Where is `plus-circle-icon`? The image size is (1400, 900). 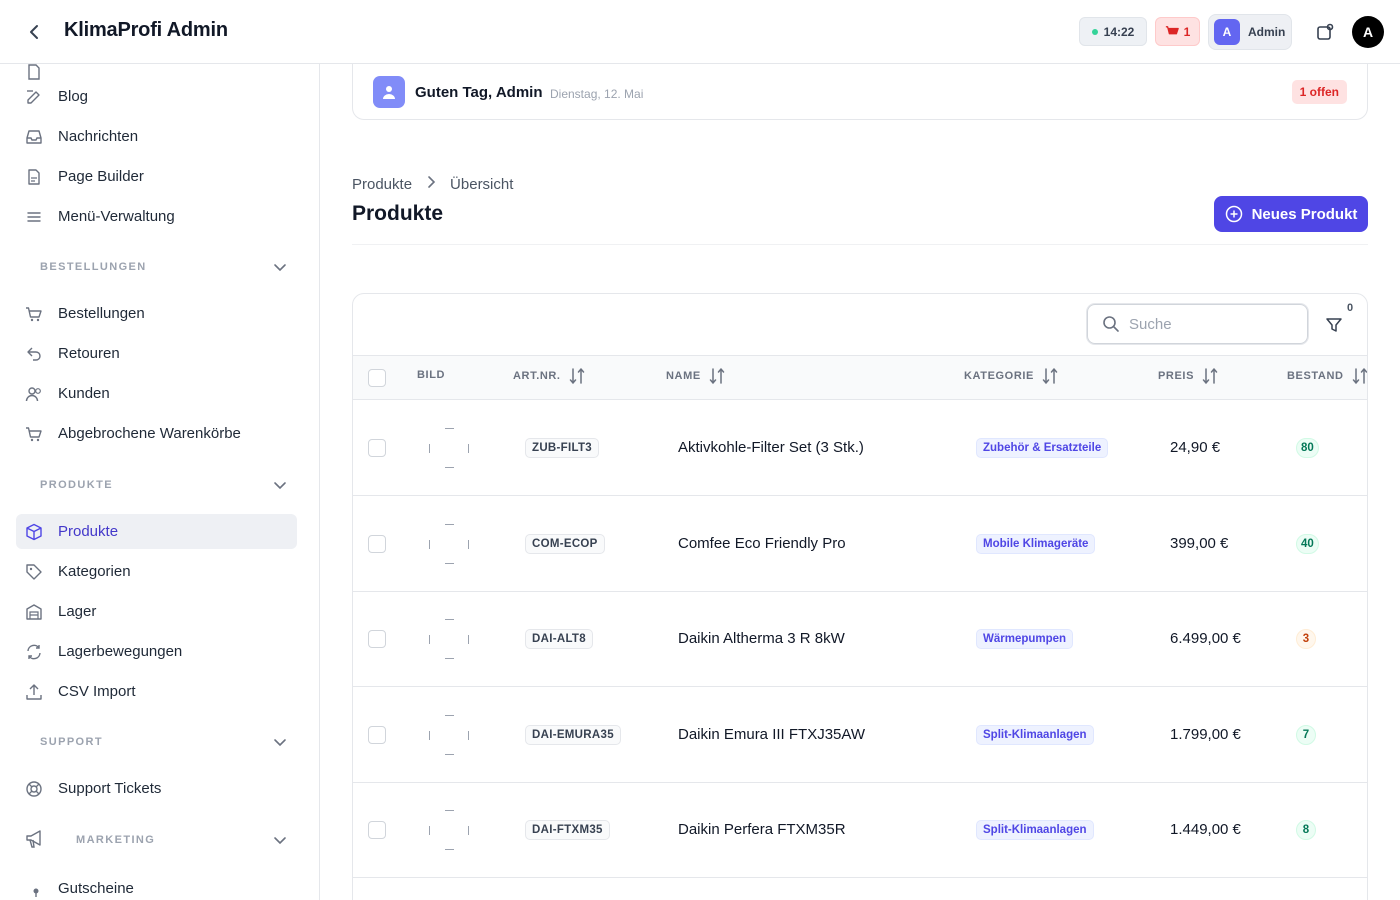
plus-circle-icon is located at coordinates (1233, 214).